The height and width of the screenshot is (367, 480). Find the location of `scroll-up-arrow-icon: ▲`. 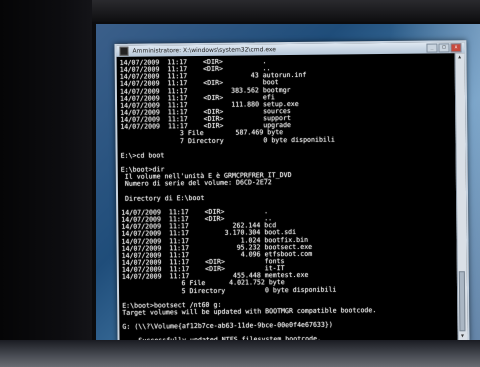

scroll-up-arrow-icon: ▲ is located at coordinates (460, 57).